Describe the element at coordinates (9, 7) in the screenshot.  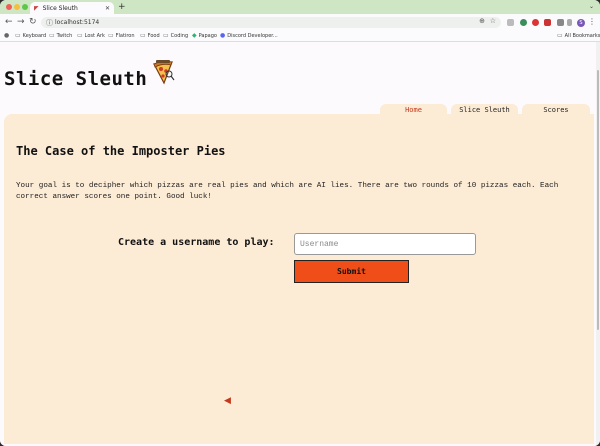
I see `close-window-button` at that location.